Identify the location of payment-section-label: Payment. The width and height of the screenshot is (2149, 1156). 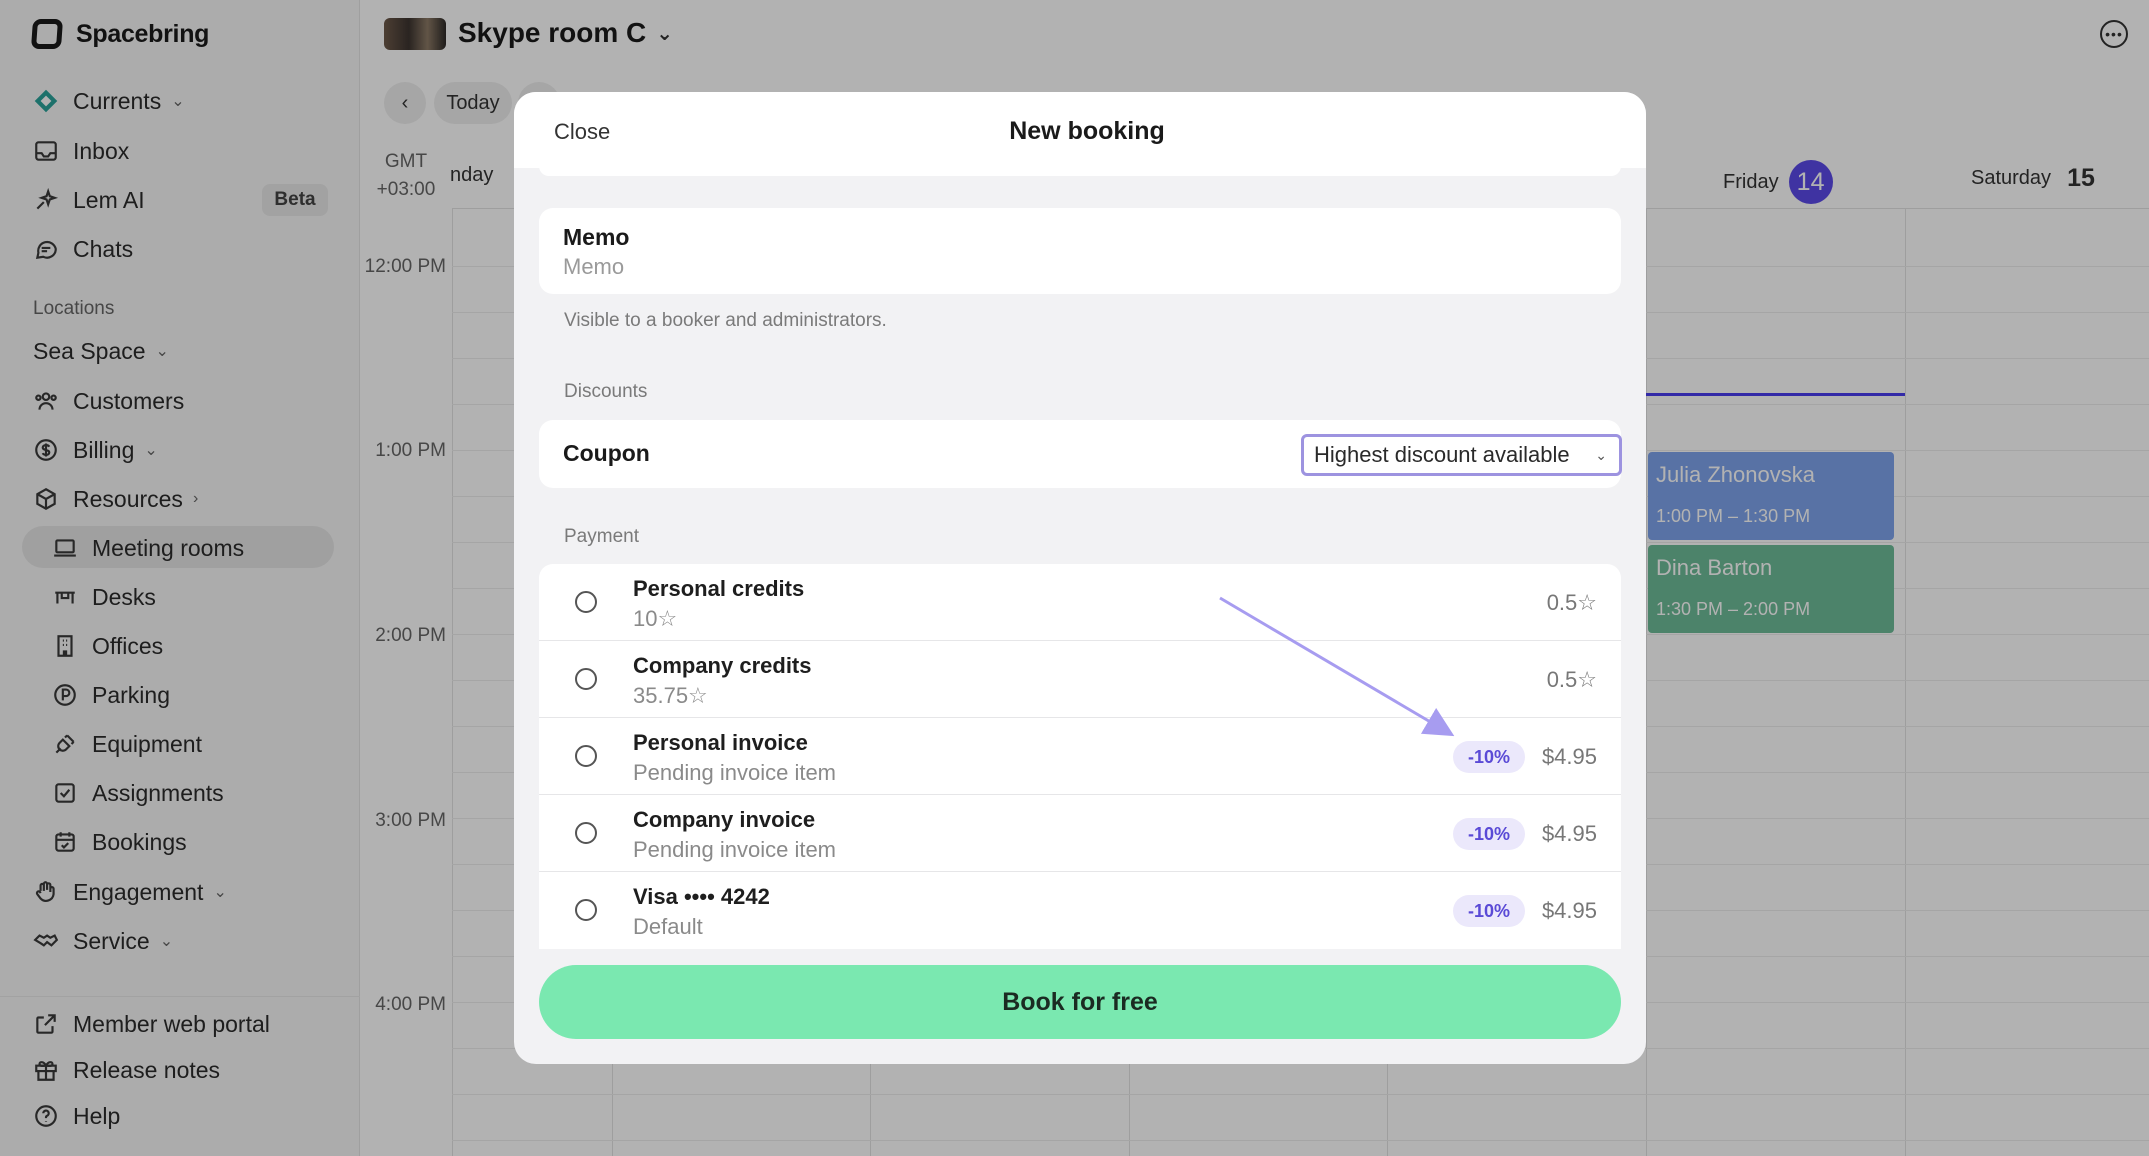
(601, 536).